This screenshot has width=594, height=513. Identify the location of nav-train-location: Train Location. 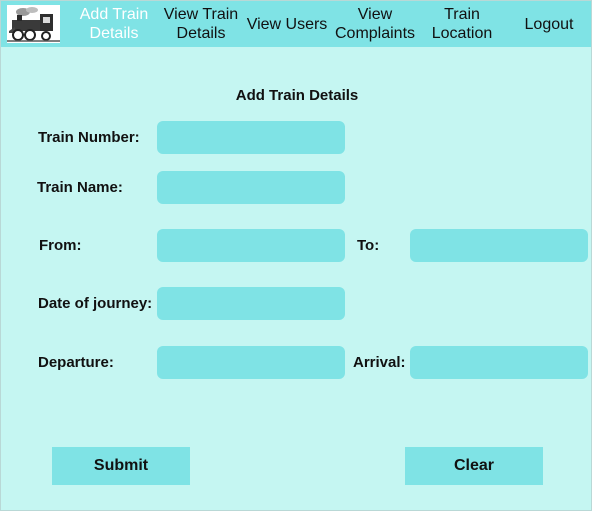
(462, 24).